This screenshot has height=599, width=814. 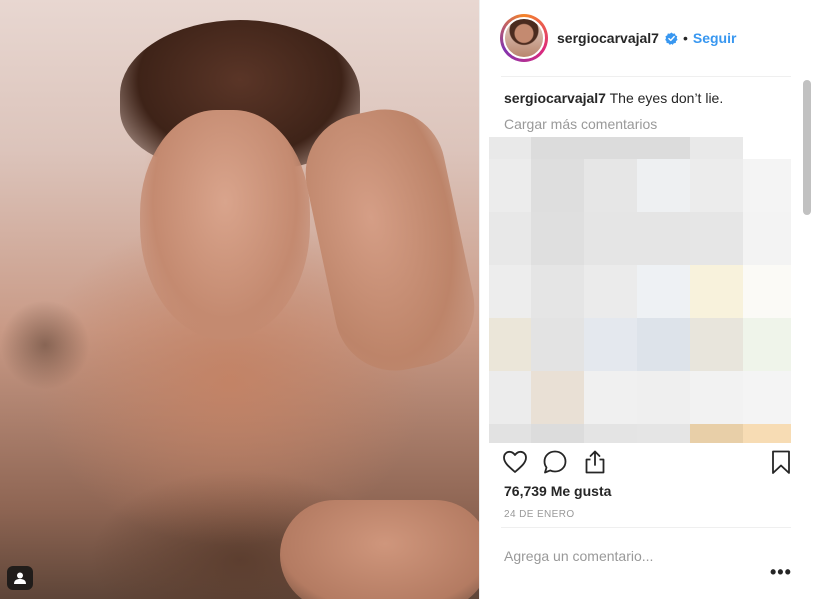 I want to click on heart-icon, so click(x=515, y=462).